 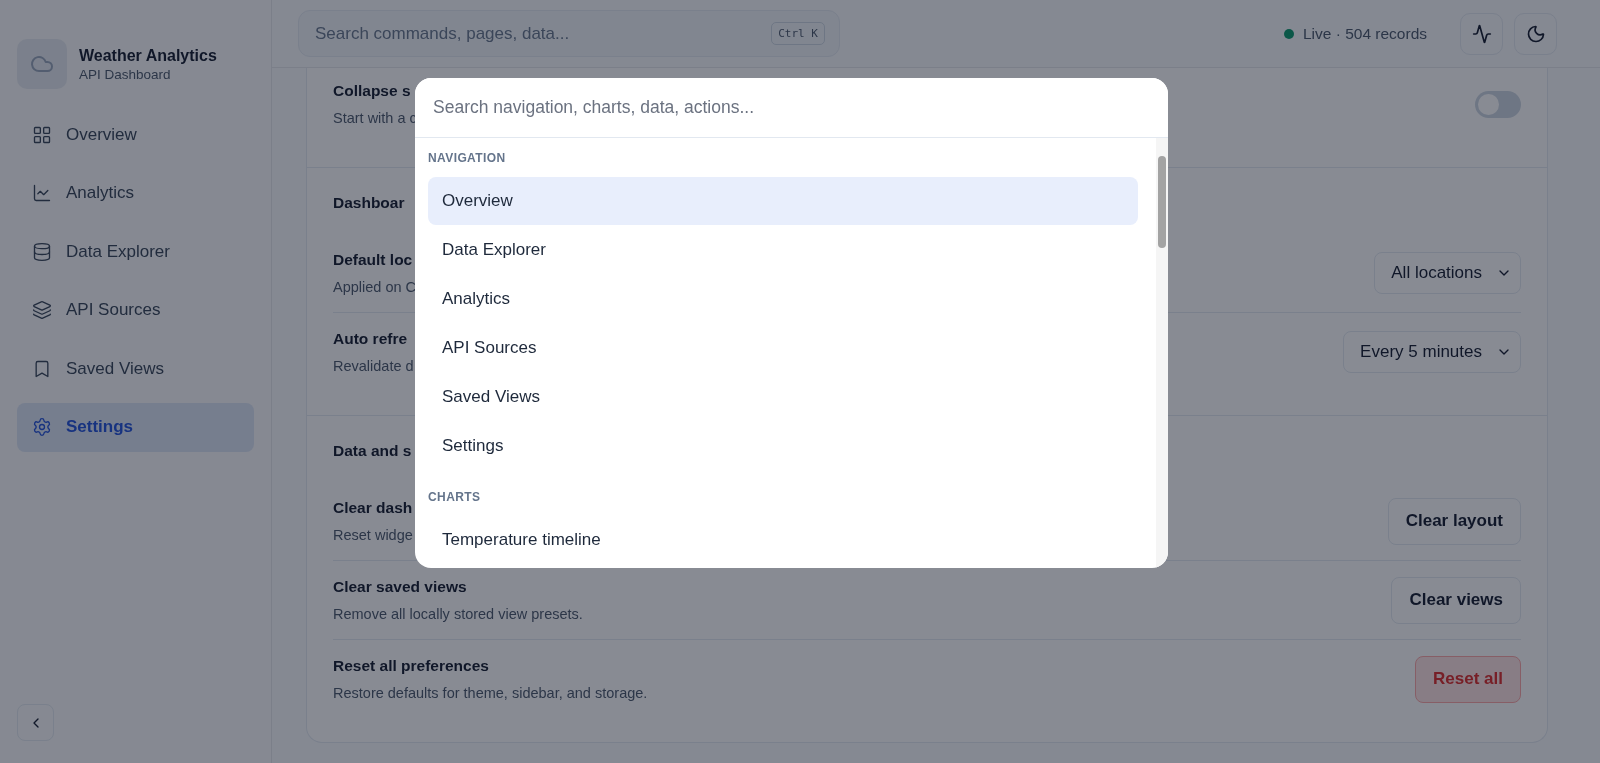 I want to click on scrollbar, so click(x=1162, y=353).